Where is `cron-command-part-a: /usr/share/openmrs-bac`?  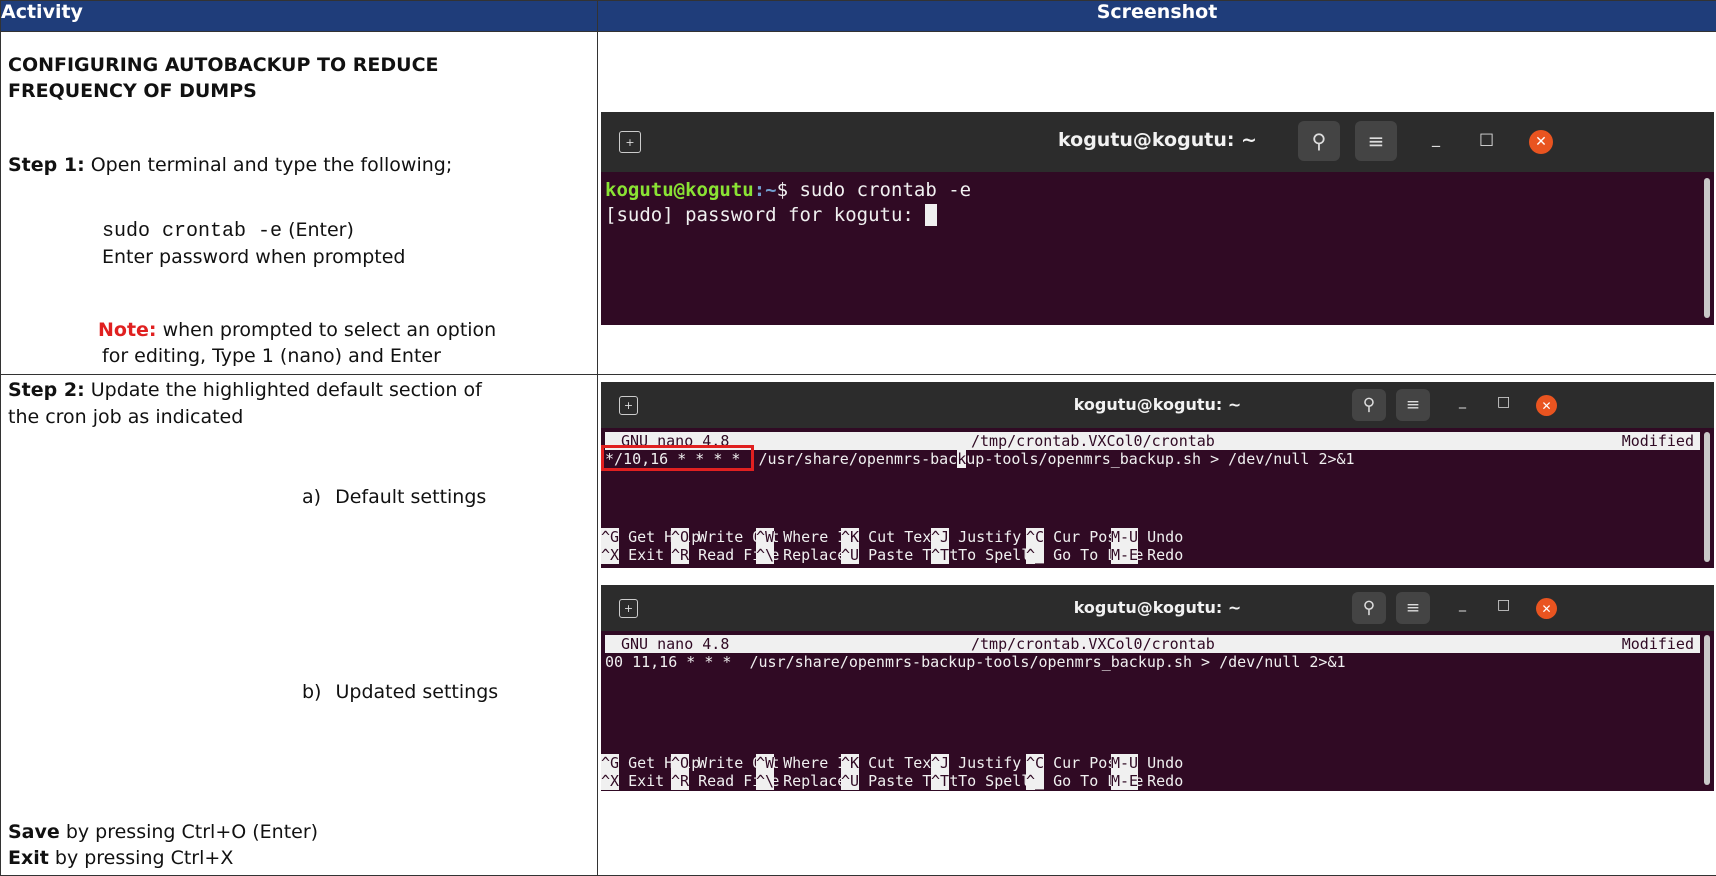 cron-command-part-a: /usr/share/openmrs-bac is located at coordinates (848, 459).